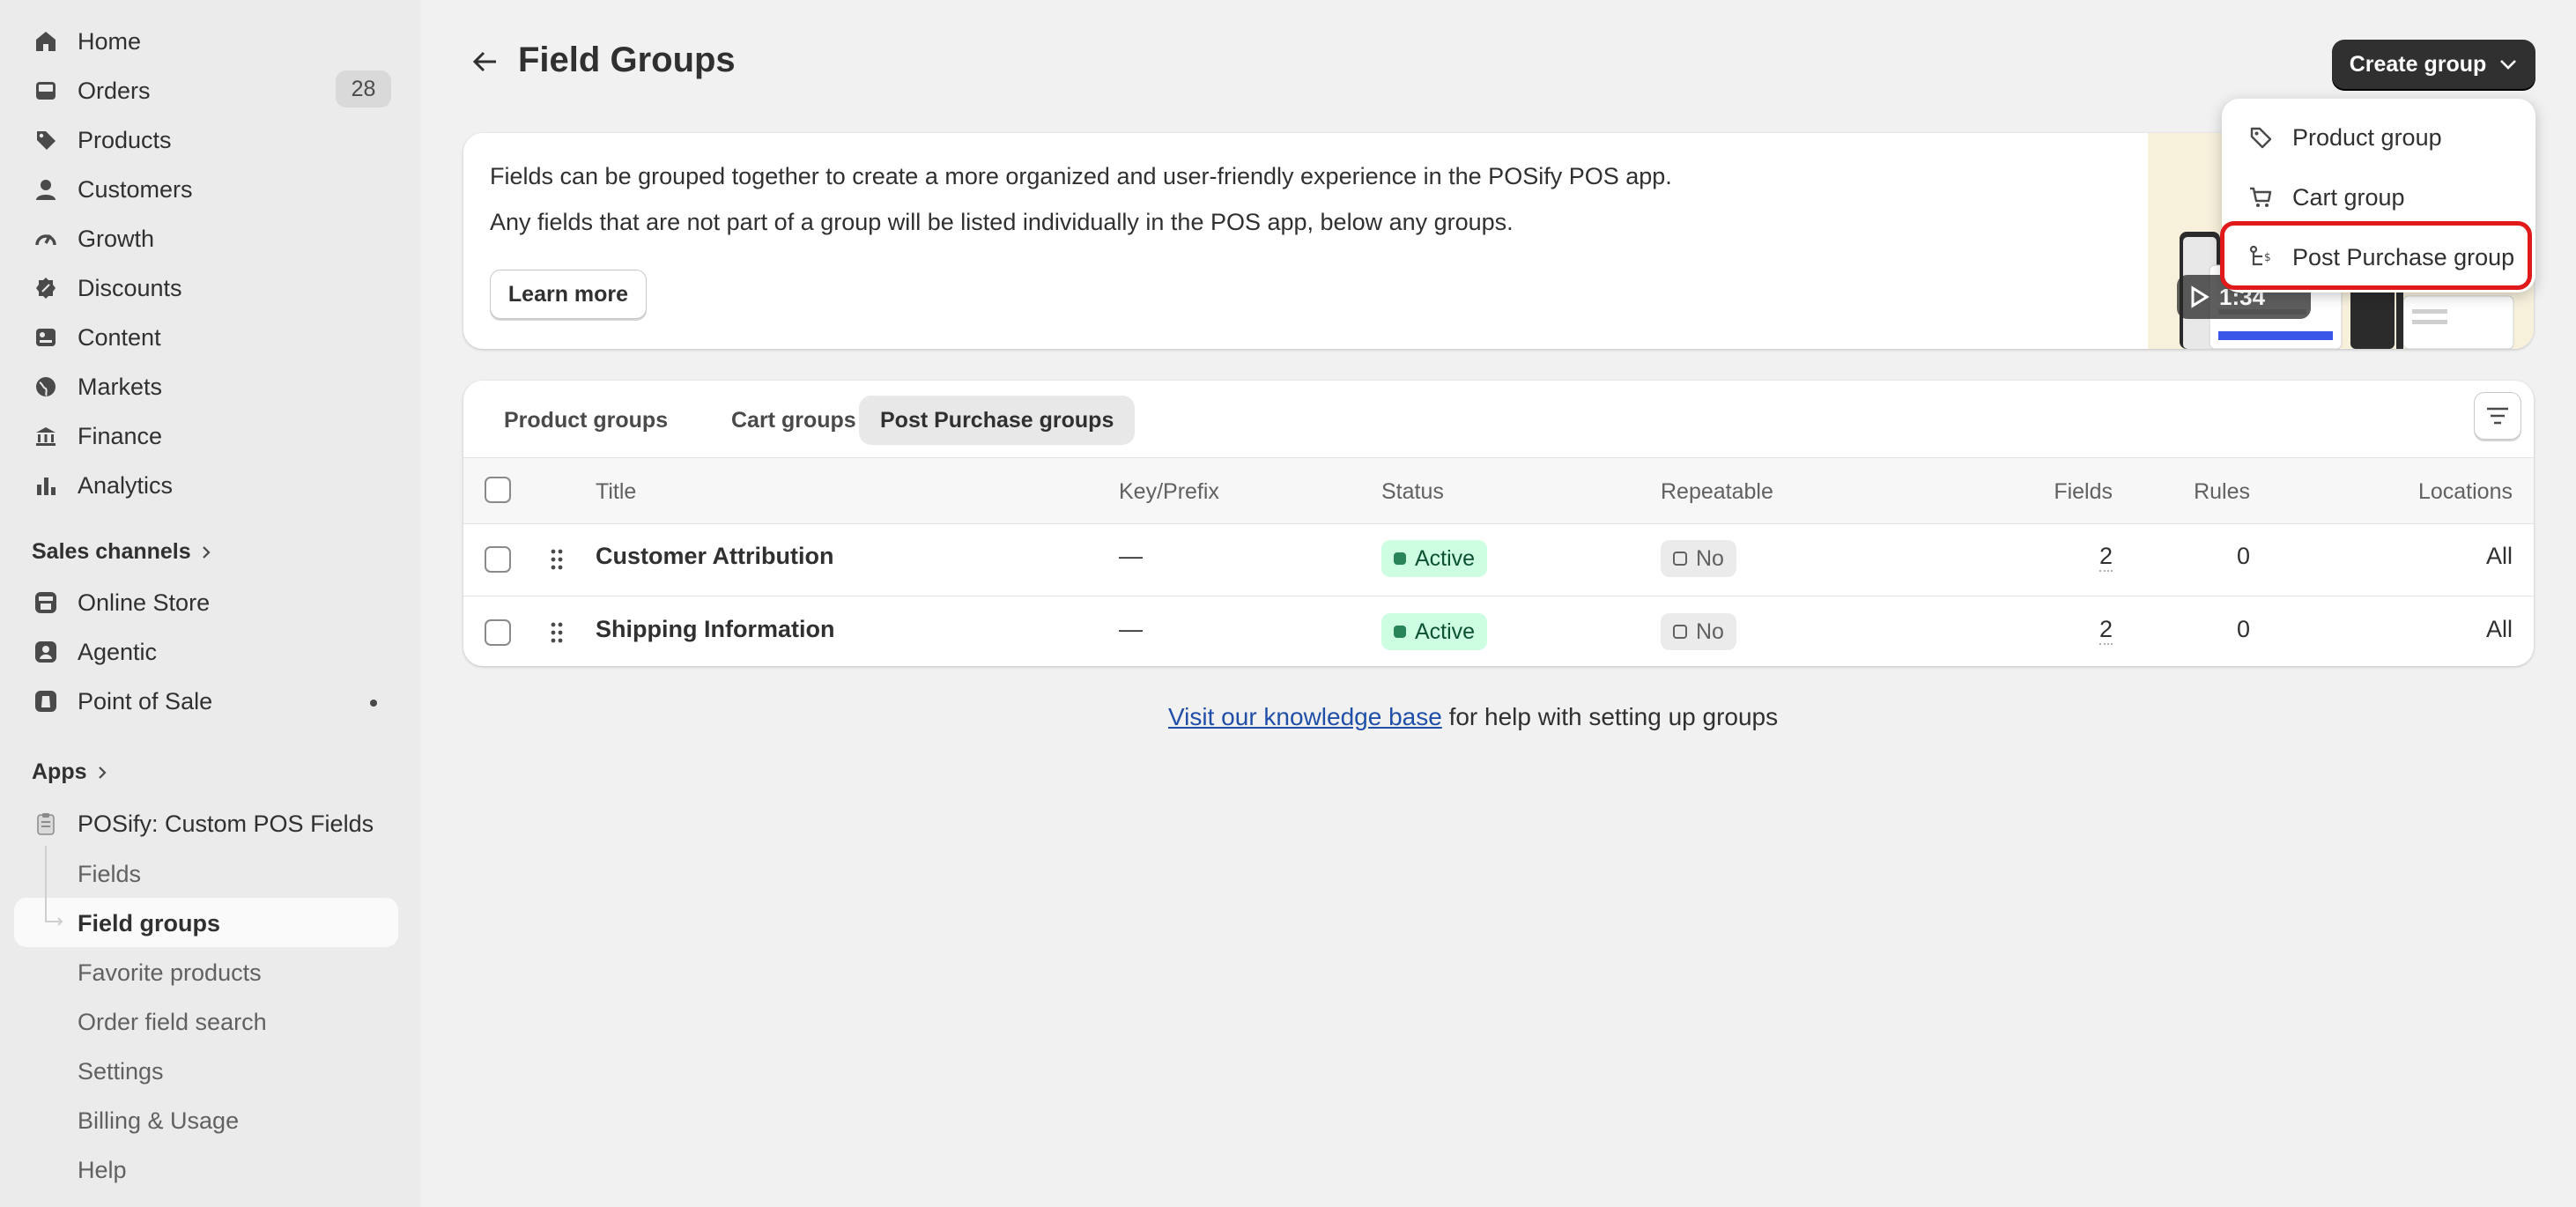  I want to click on filter-sort-button, so click(2498, 416).